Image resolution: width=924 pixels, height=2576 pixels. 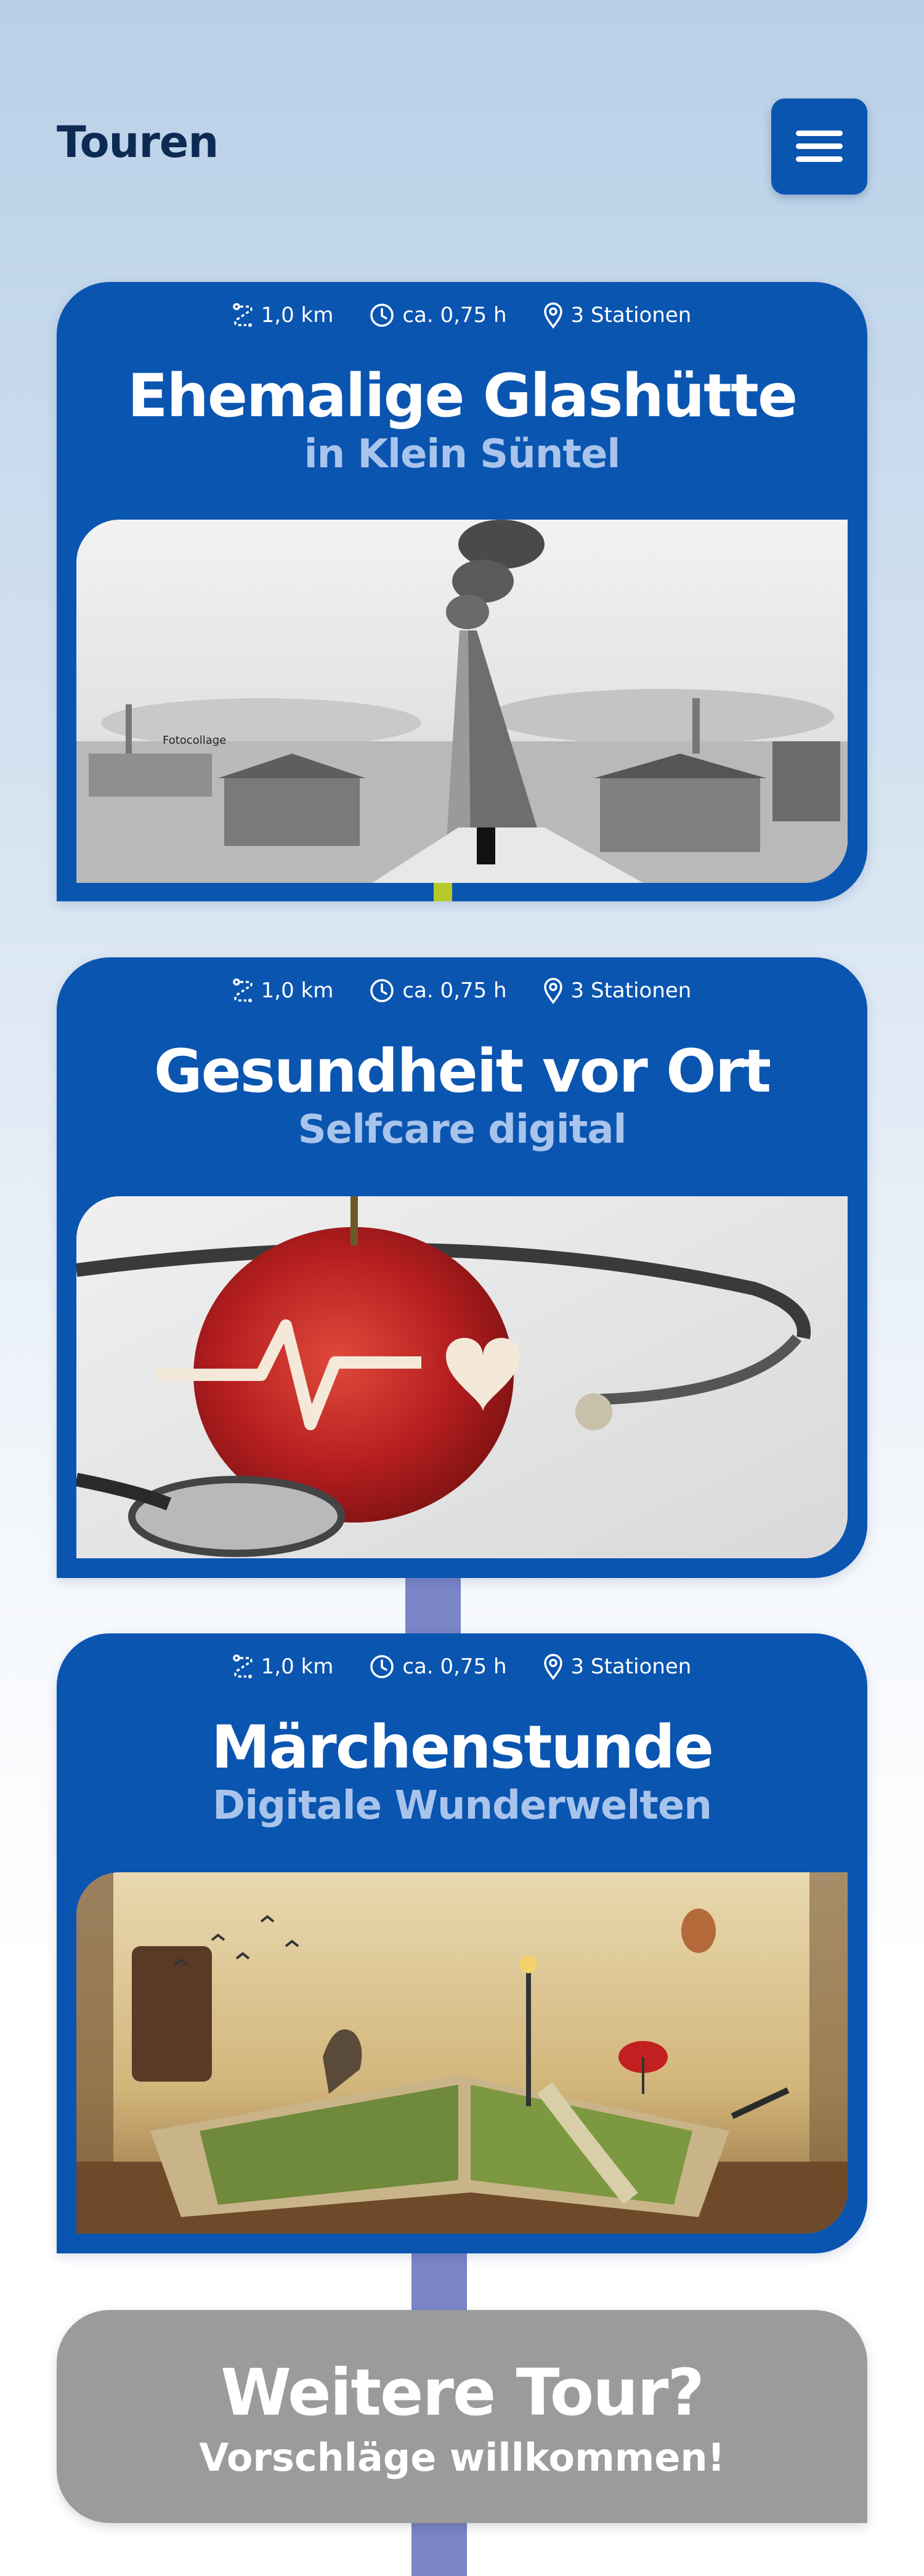 I want to click on tour-subtitle: Selfcare digital, so click(x=462, y=1130).